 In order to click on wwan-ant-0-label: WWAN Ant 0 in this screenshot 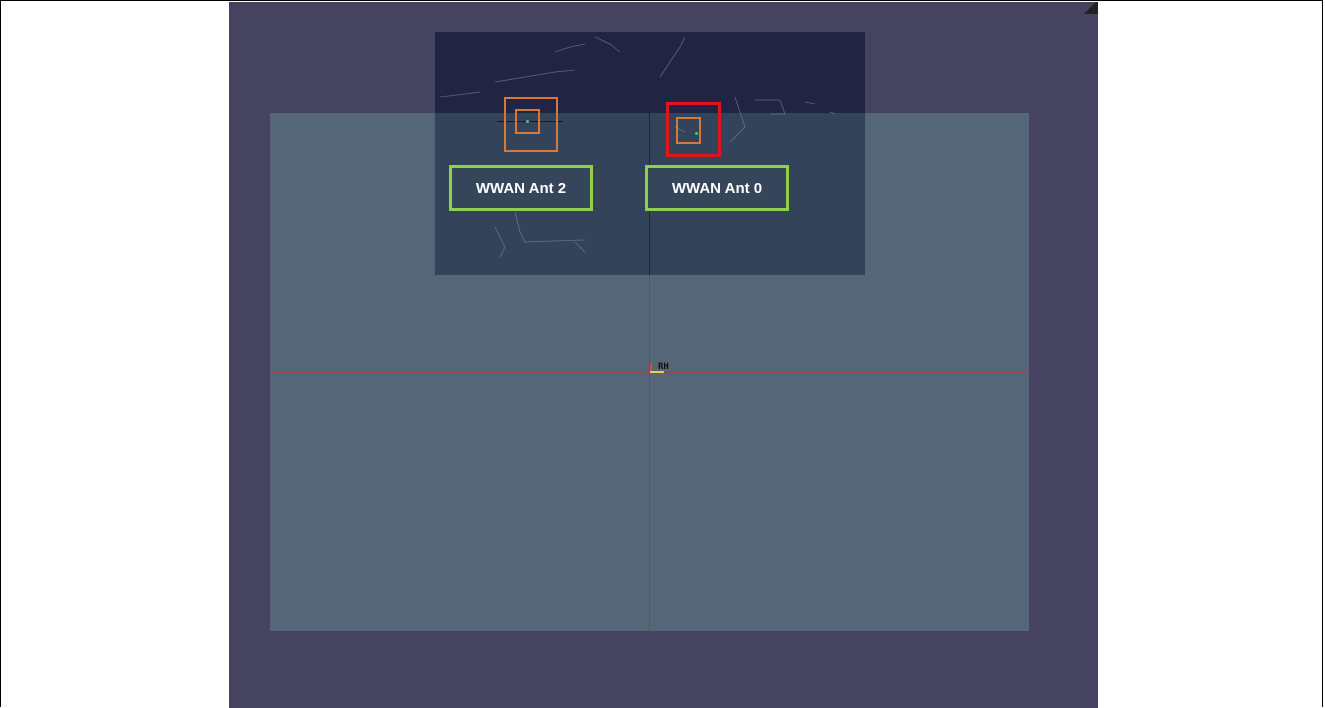, I will do `click(717, 188)`.